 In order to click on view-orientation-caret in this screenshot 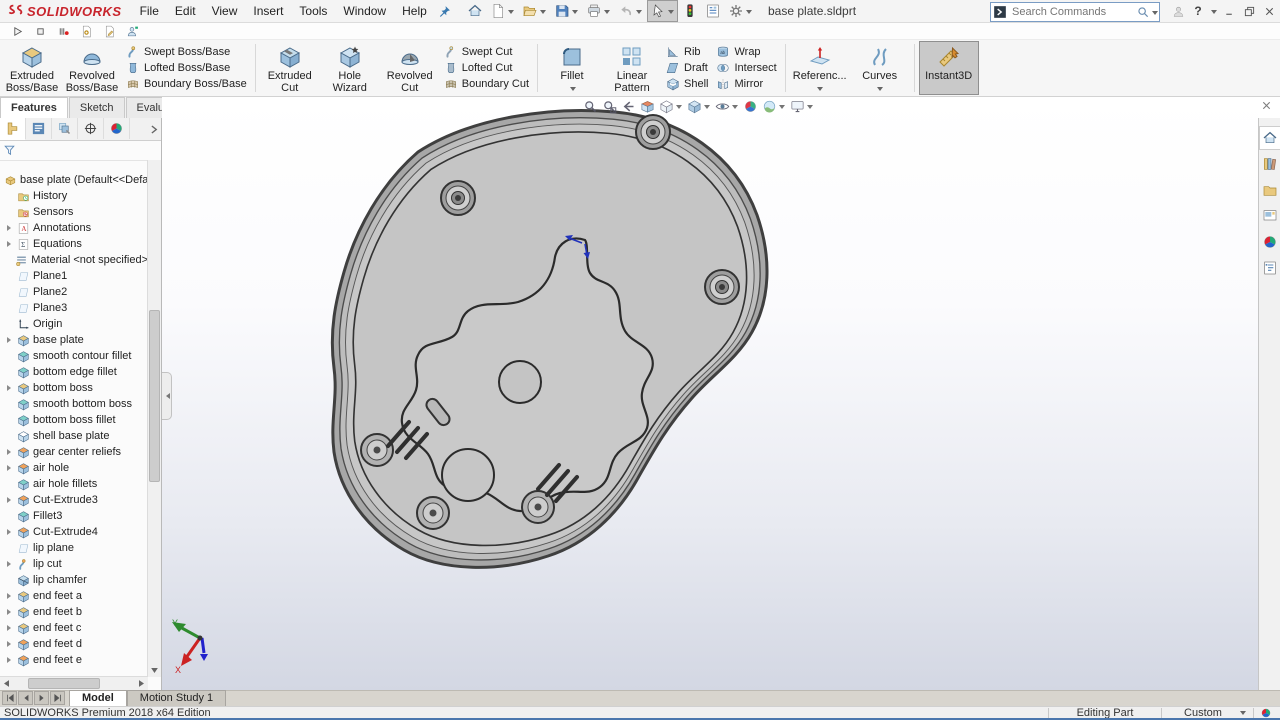, I will do `click(679, 108)`.